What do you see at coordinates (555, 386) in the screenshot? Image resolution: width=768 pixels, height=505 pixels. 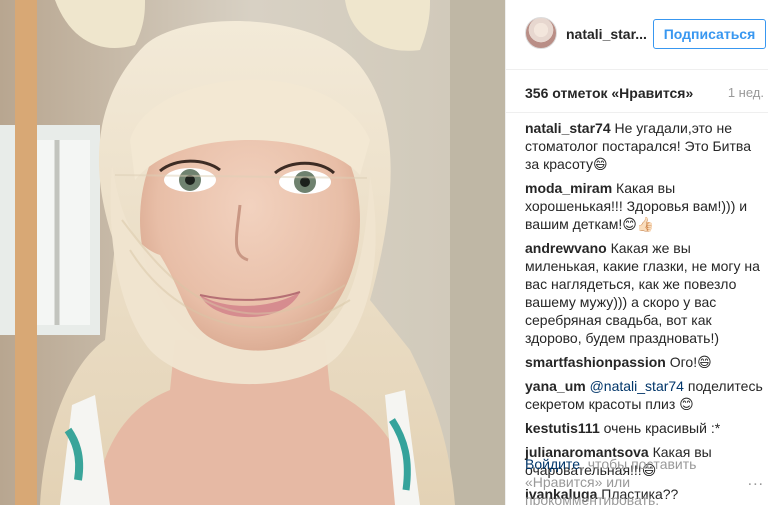 I see `comment-username: yana_um` at bounding box center [555, 386].